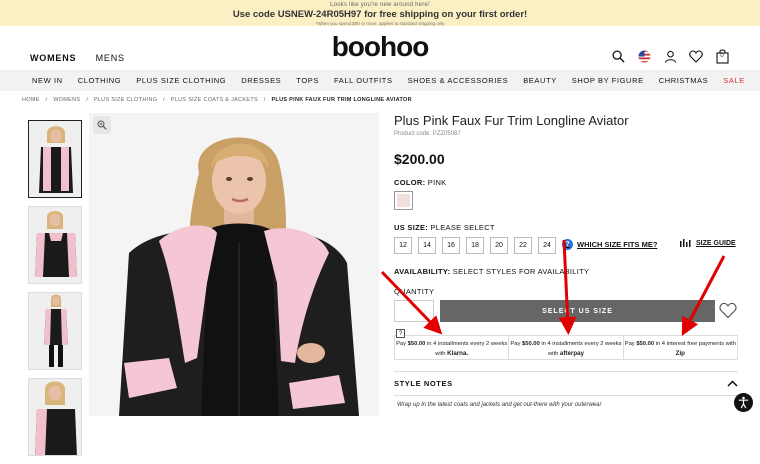  I want to click on product-price: $200.00, so click(419, 159).